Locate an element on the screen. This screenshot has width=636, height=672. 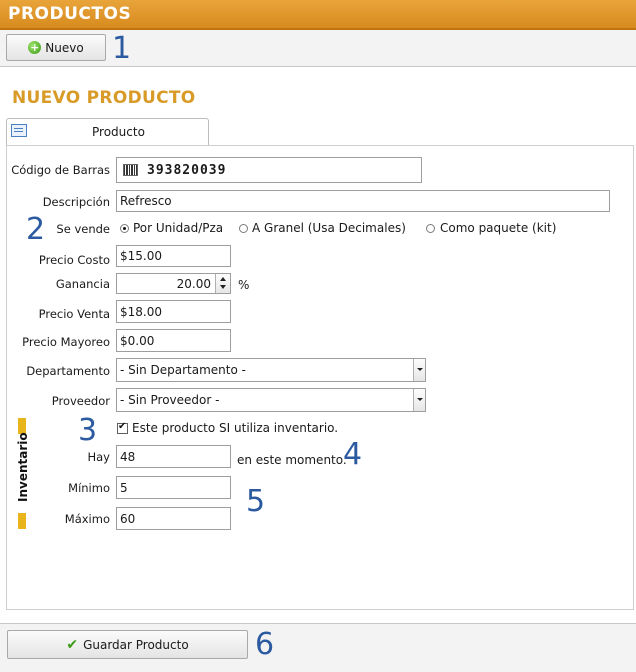
step-number-4: 4 is located at coordinates (353, 454).